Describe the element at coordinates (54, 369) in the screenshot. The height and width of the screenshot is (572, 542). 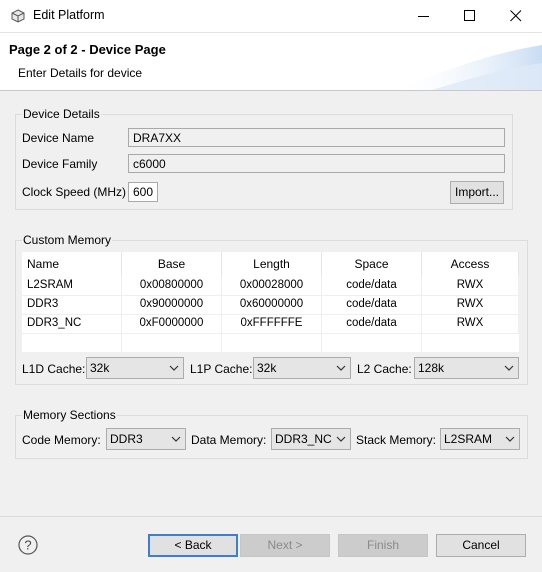
I see `l1d-cache-label: L1D Cache:` at that location.